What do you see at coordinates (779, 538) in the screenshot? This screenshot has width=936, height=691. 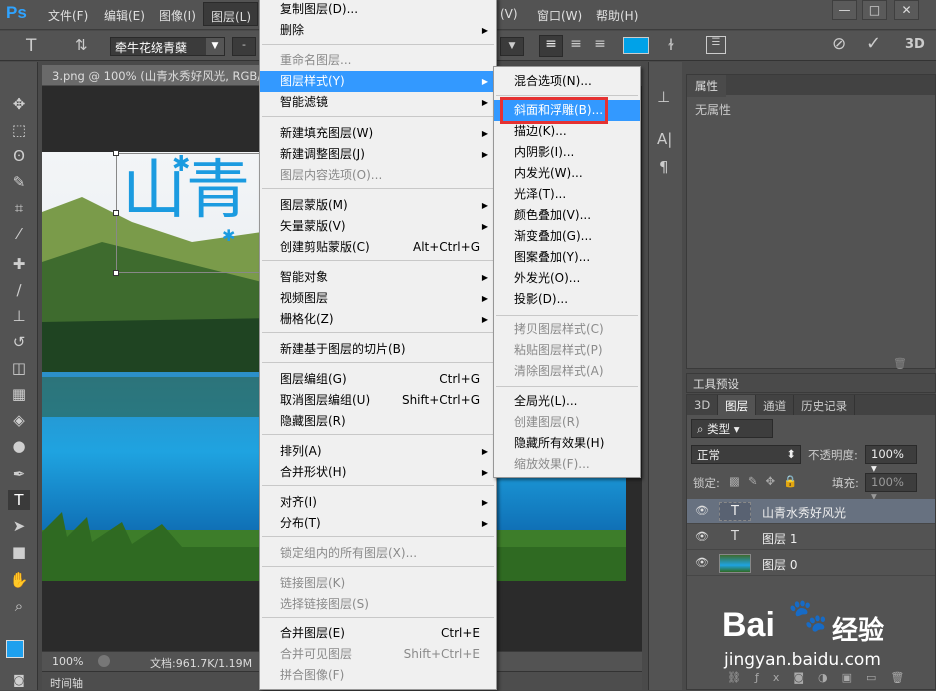 I see `layer-name: 图层 1` at bounding box center [779, 538].